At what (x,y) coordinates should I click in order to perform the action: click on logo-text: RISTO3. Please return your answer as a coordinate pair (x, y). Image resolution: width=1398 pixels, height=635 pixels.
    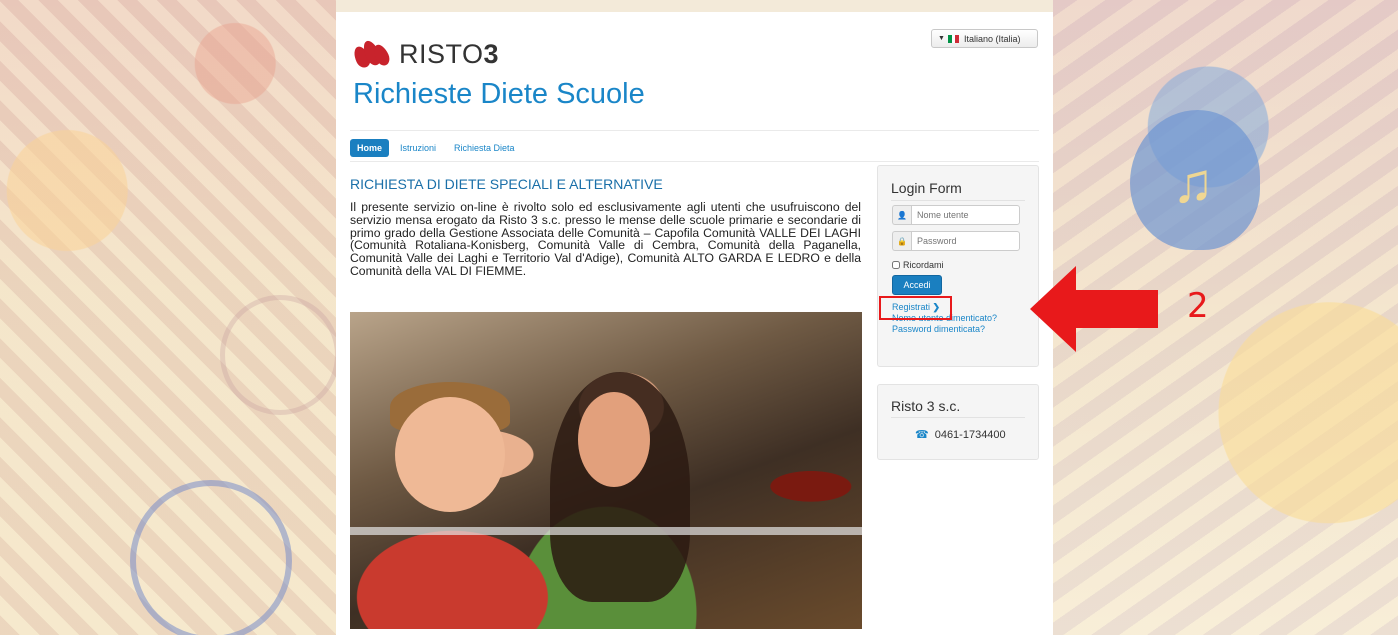
    Looking at the image, I should click on (449, 53).